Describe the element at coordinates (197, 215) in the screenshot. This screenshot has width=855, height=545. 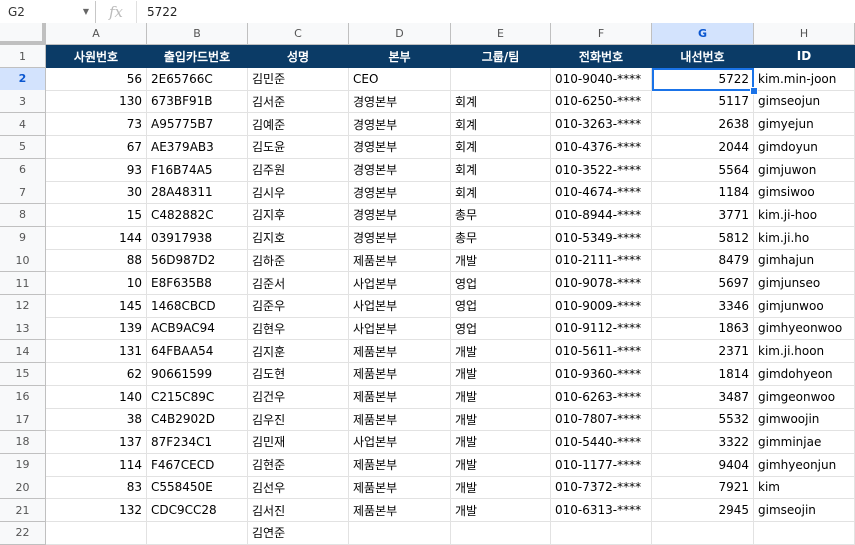
I see `cell-b8: C482882C` at that location.